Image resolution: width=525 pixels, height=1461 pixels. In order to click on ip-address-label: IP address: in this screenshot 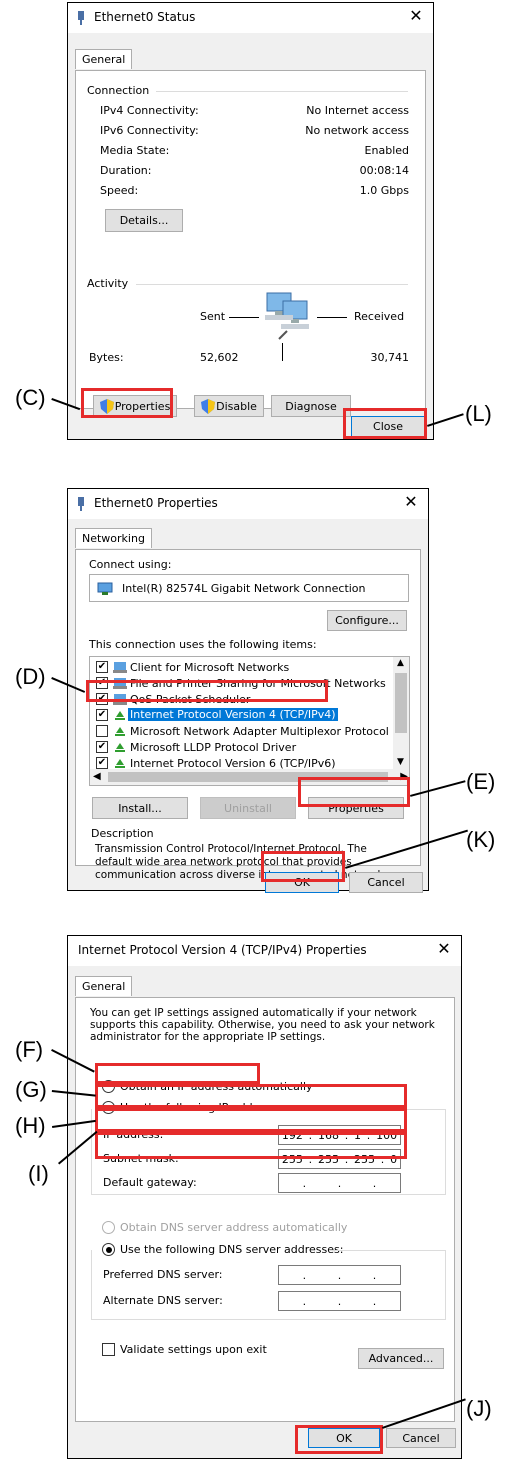, I will do `click(133, 1134)`.